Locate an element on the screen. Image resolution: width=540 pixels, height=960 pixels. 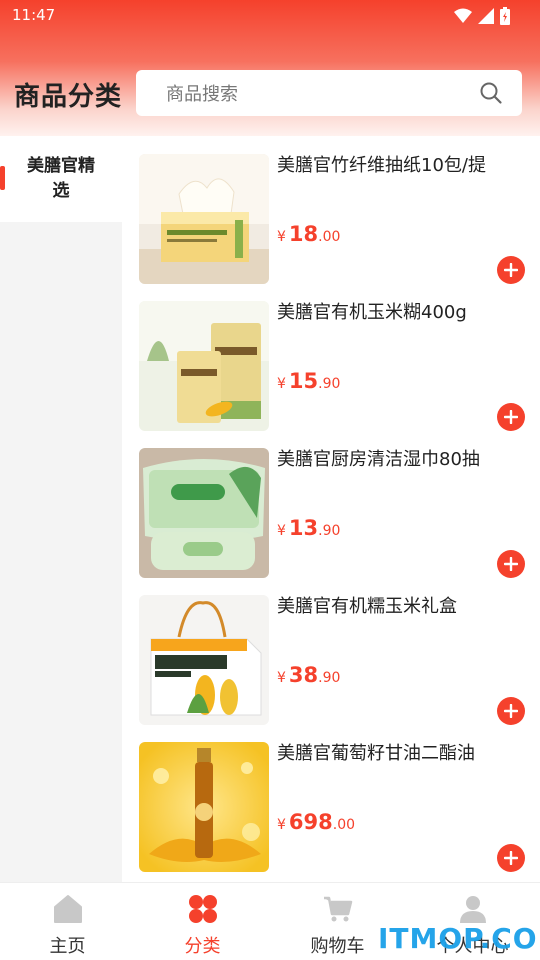
product-image-corn-gift-box is located at coordinates (204, 660).